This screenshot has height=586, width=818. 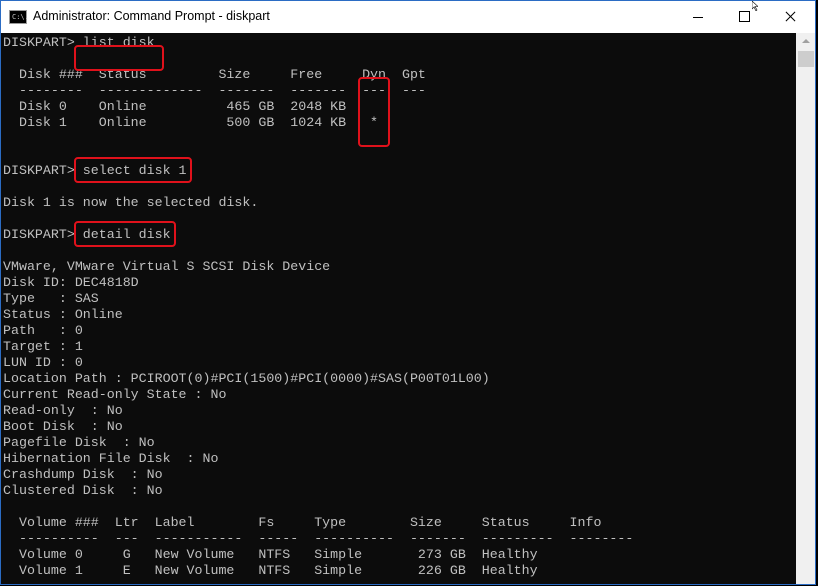 I want to click on scroll-up-arrow-icon, so click(x=805, y=41).